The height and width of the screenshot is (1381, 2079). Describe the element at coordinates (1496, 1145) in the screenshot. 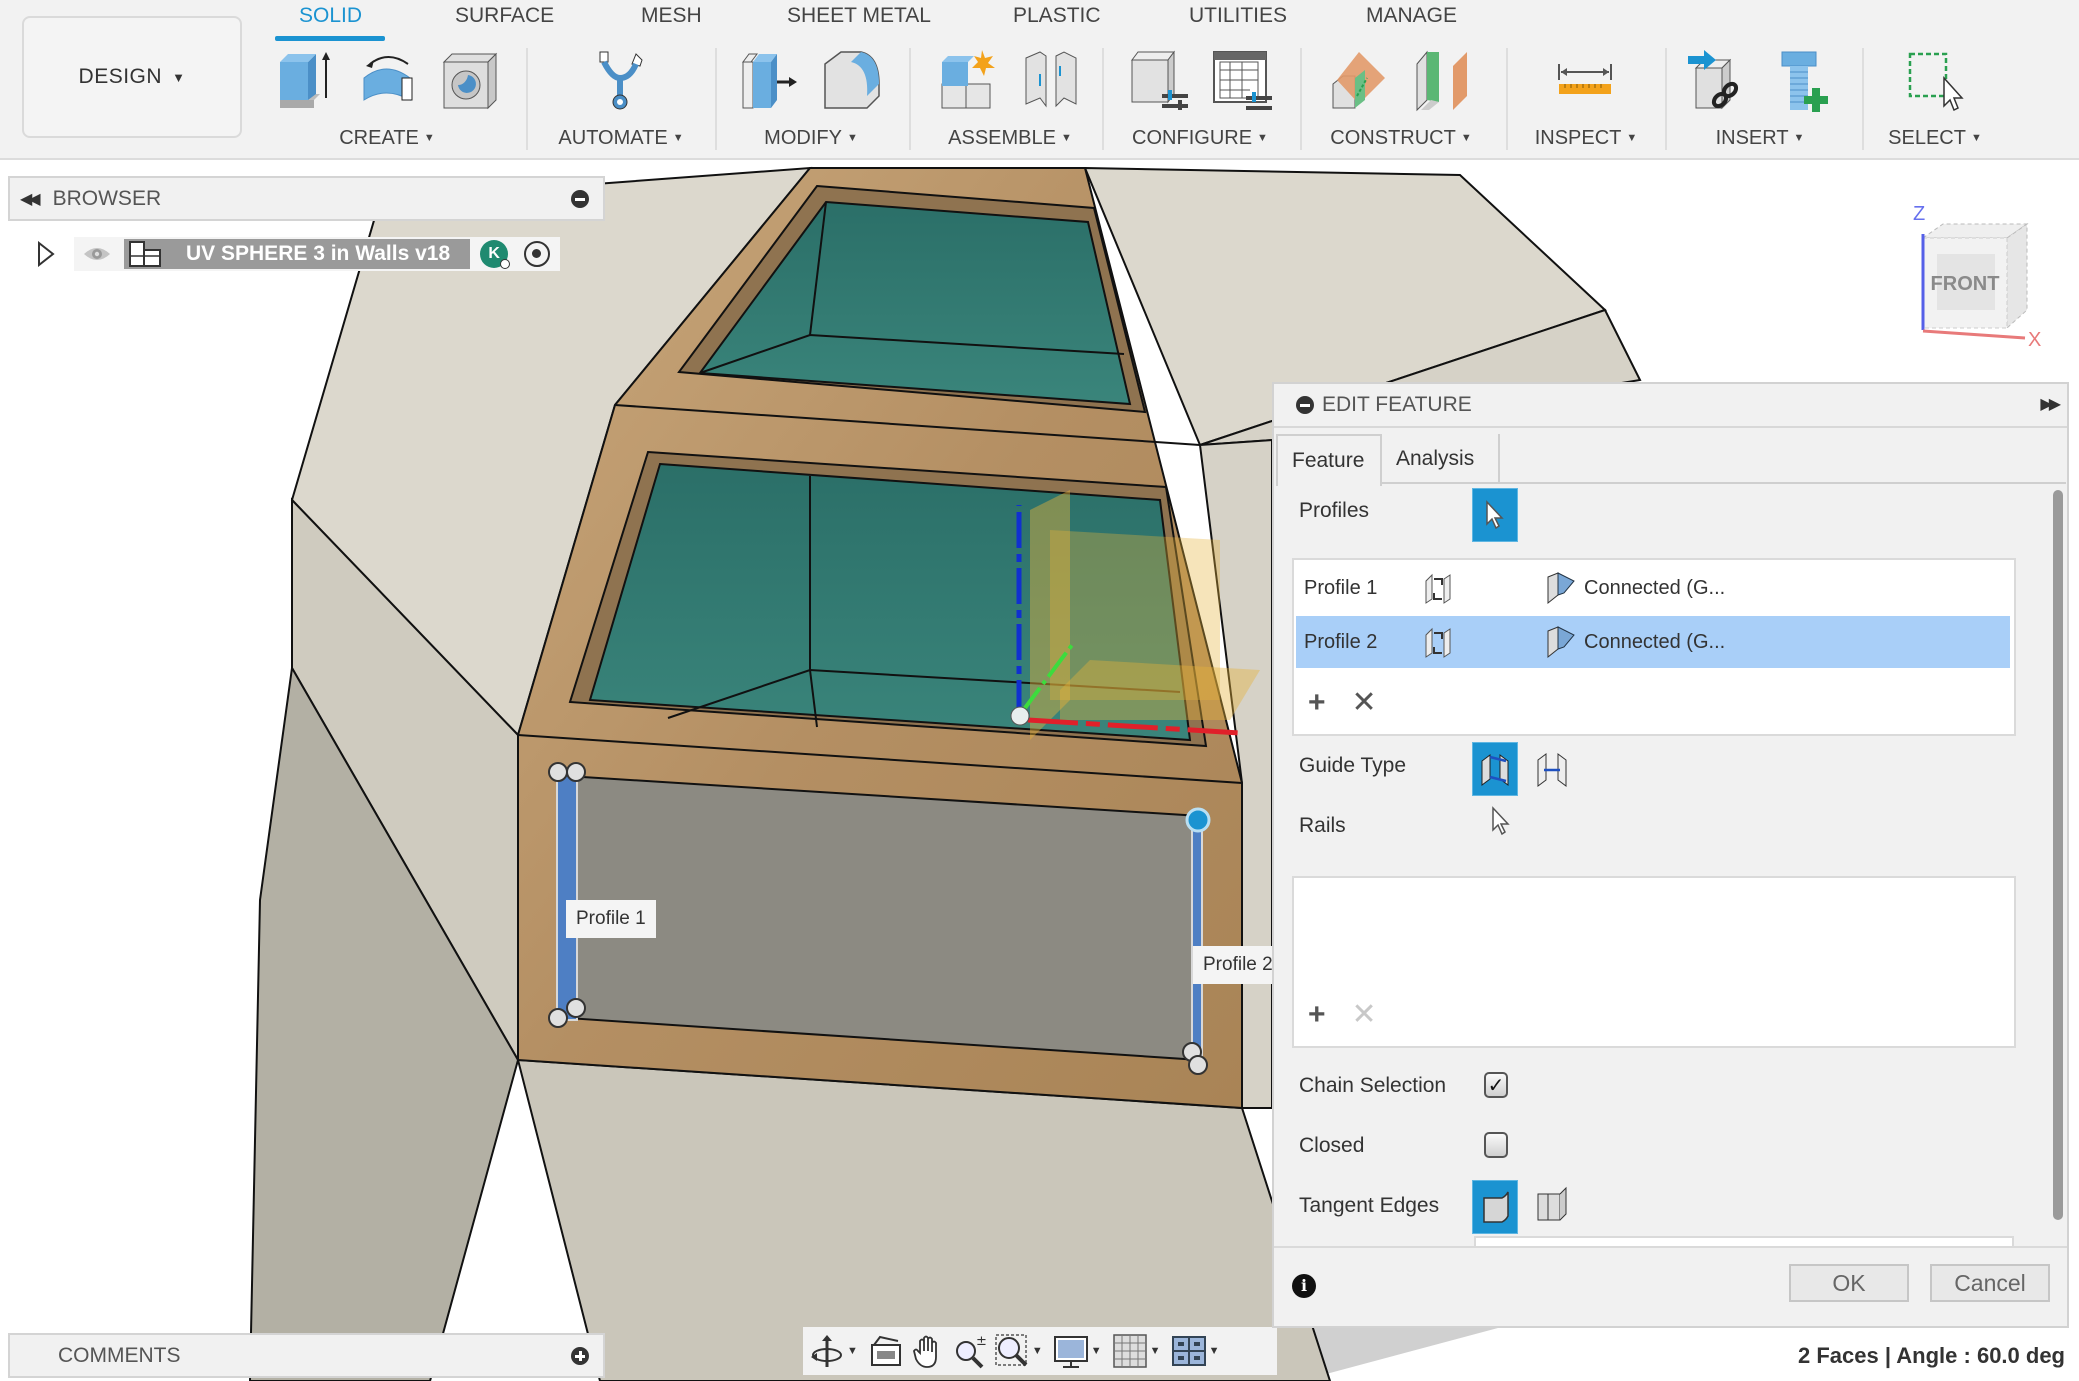

I see `closed-checkbox` at that location.